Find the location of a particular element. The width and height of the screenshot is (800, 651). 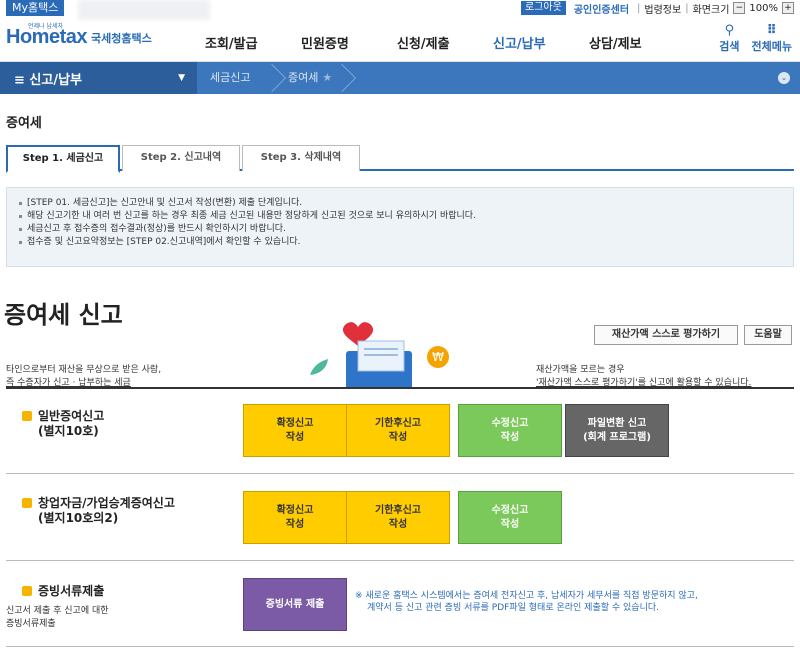

evidence-description: 신고서 제출 후 신고에 대한 증빙서류제출 is located at coordinates (57, 617).